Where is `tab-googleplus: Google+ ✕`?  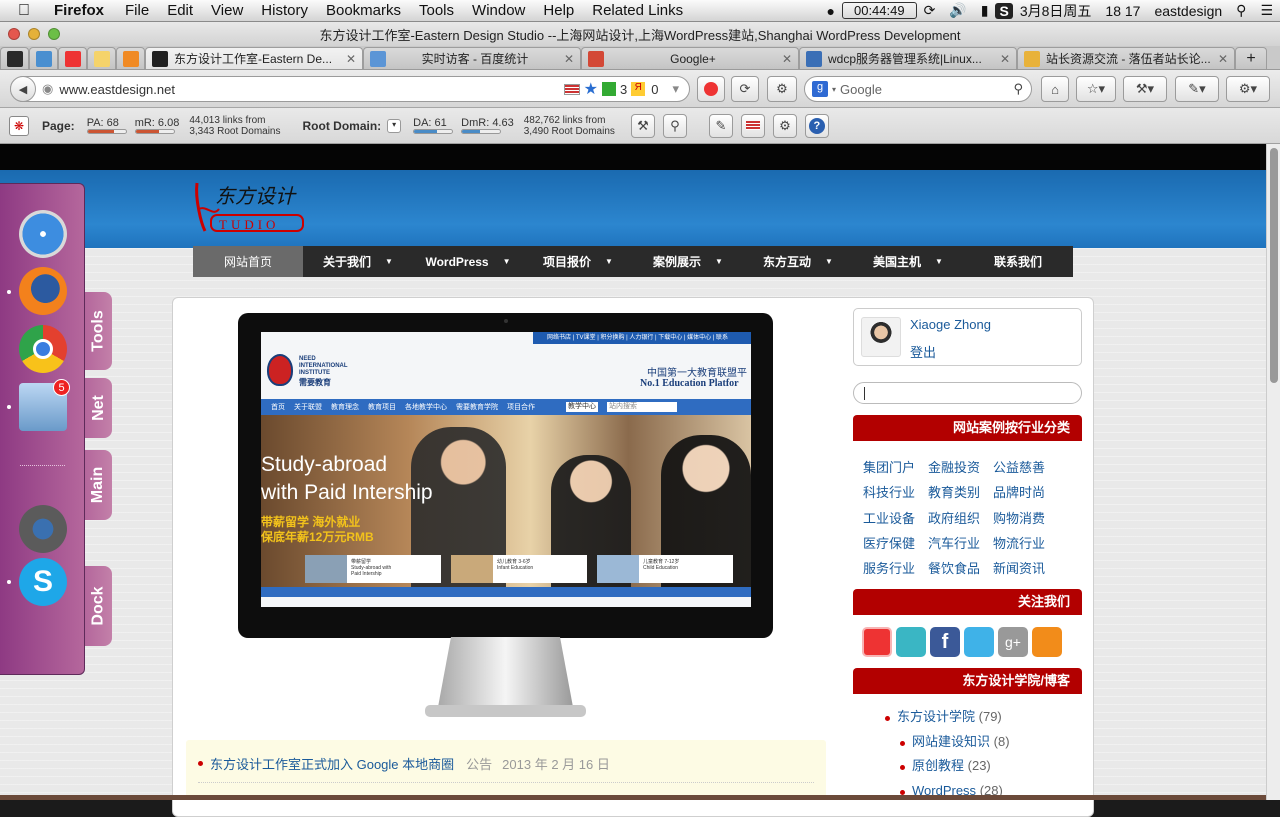 tab-googleplus: Google+ ✕ is located at coordinates (690, 58).